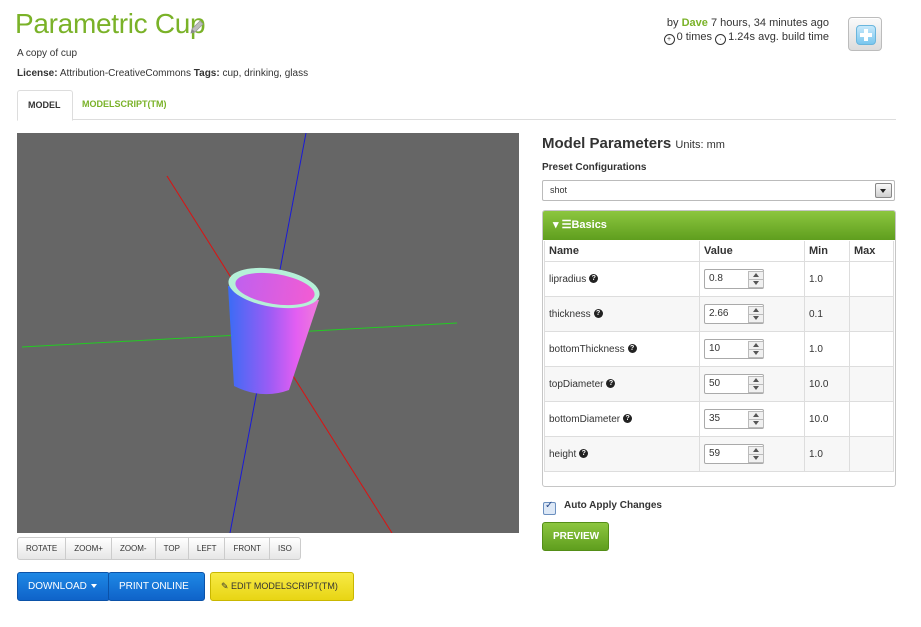 The width and height of the screenshot is (921, 627). Describe the element at coordinates (734, 454) in the screenshot. I see `param-value-stepper: 59` at that location.